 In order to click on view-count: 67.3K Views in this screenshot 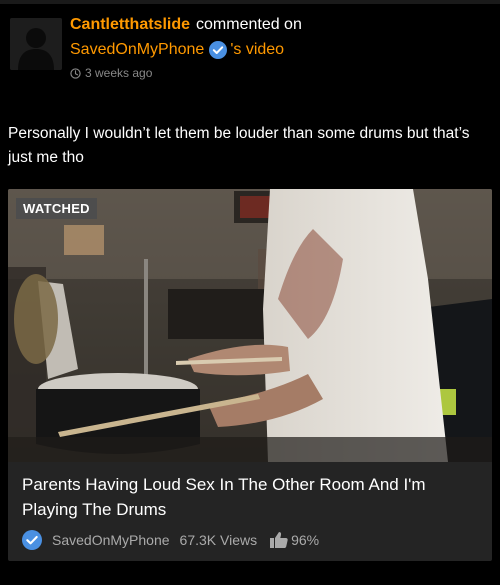, I will do `click(218, 540)`.